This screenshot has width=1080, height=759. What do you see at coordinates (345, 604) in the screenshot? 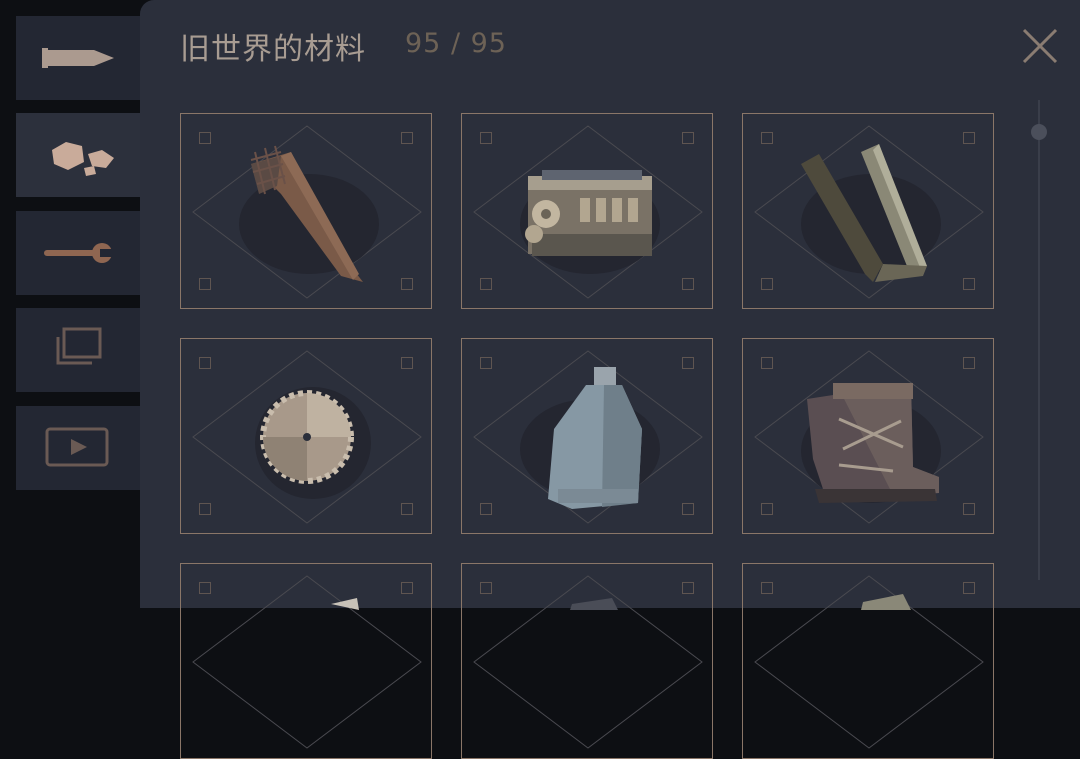
I see `item-partial-1-icon` at bounding box center [345, 604].